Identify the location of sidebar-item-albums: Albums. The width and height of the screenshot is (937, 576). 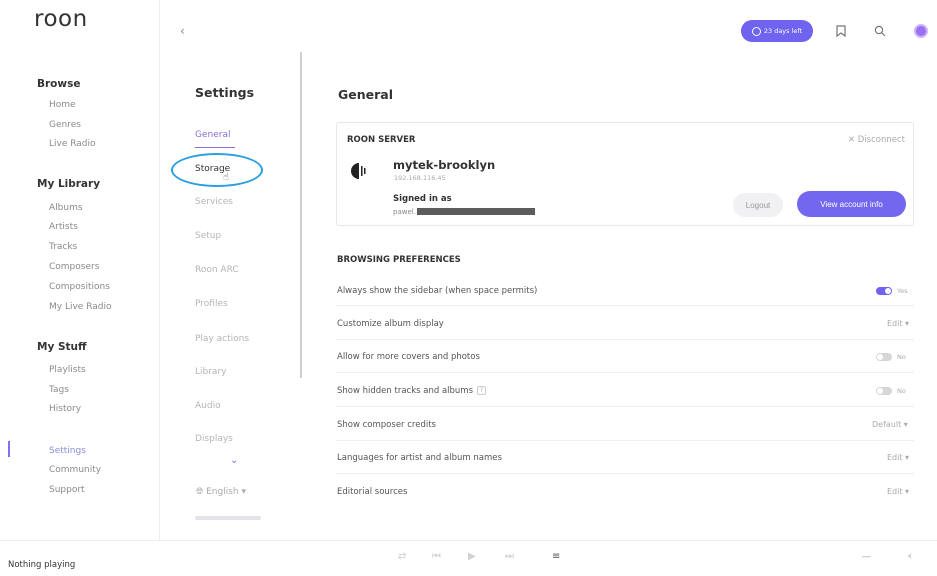
(66, 208).